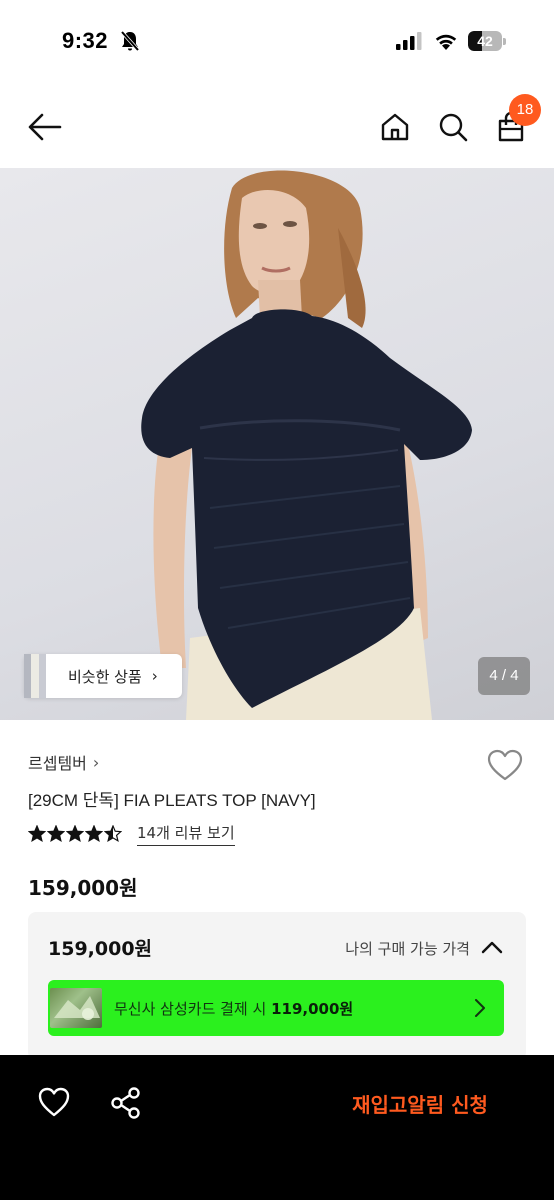 This screenshot has width=554, height=1200. What do you see at coordinates (186, 834) in the screenshot?
I see `review-link: 14개 리뷰 보기` at bounding box center [186, 834].